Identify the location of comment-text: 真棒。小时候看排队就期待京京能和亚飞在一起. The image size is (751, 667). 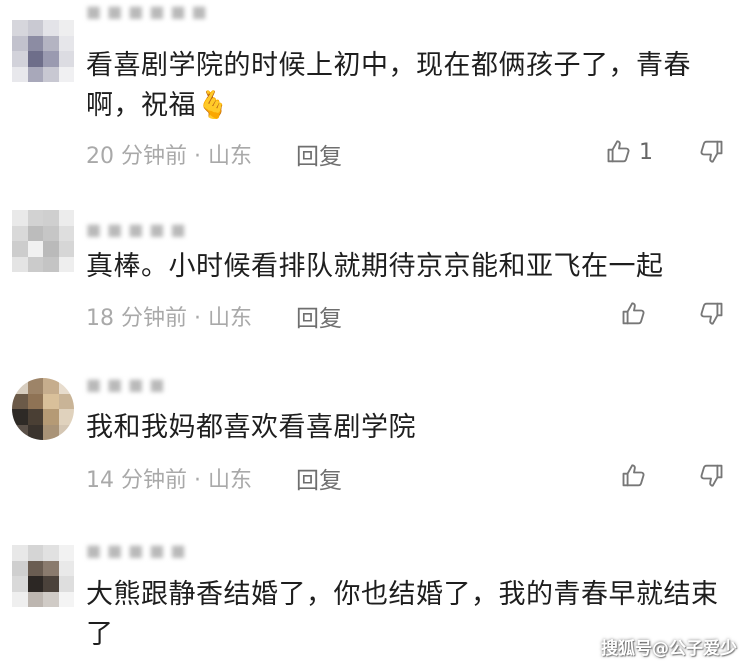
(375, 266).